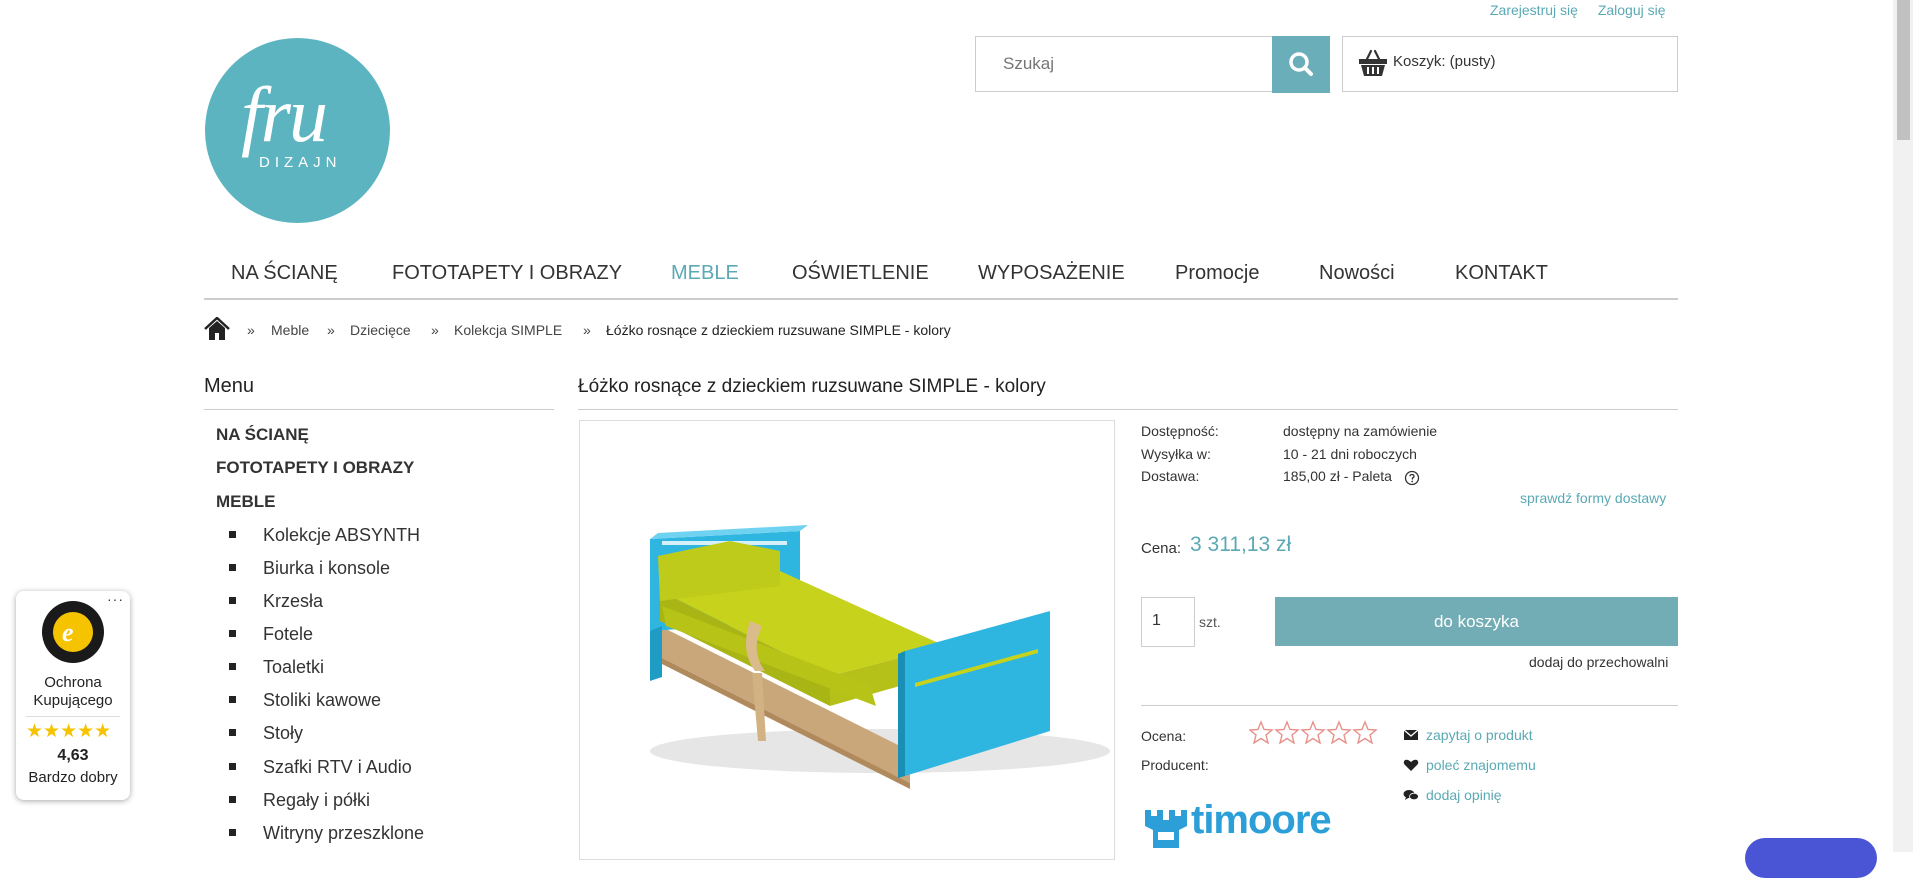 This screenshot has height=878, width=1924. Describe the element at coordinates (1632, 10) in the screenshot. I see `login-link: Zaloguj się` at that location.